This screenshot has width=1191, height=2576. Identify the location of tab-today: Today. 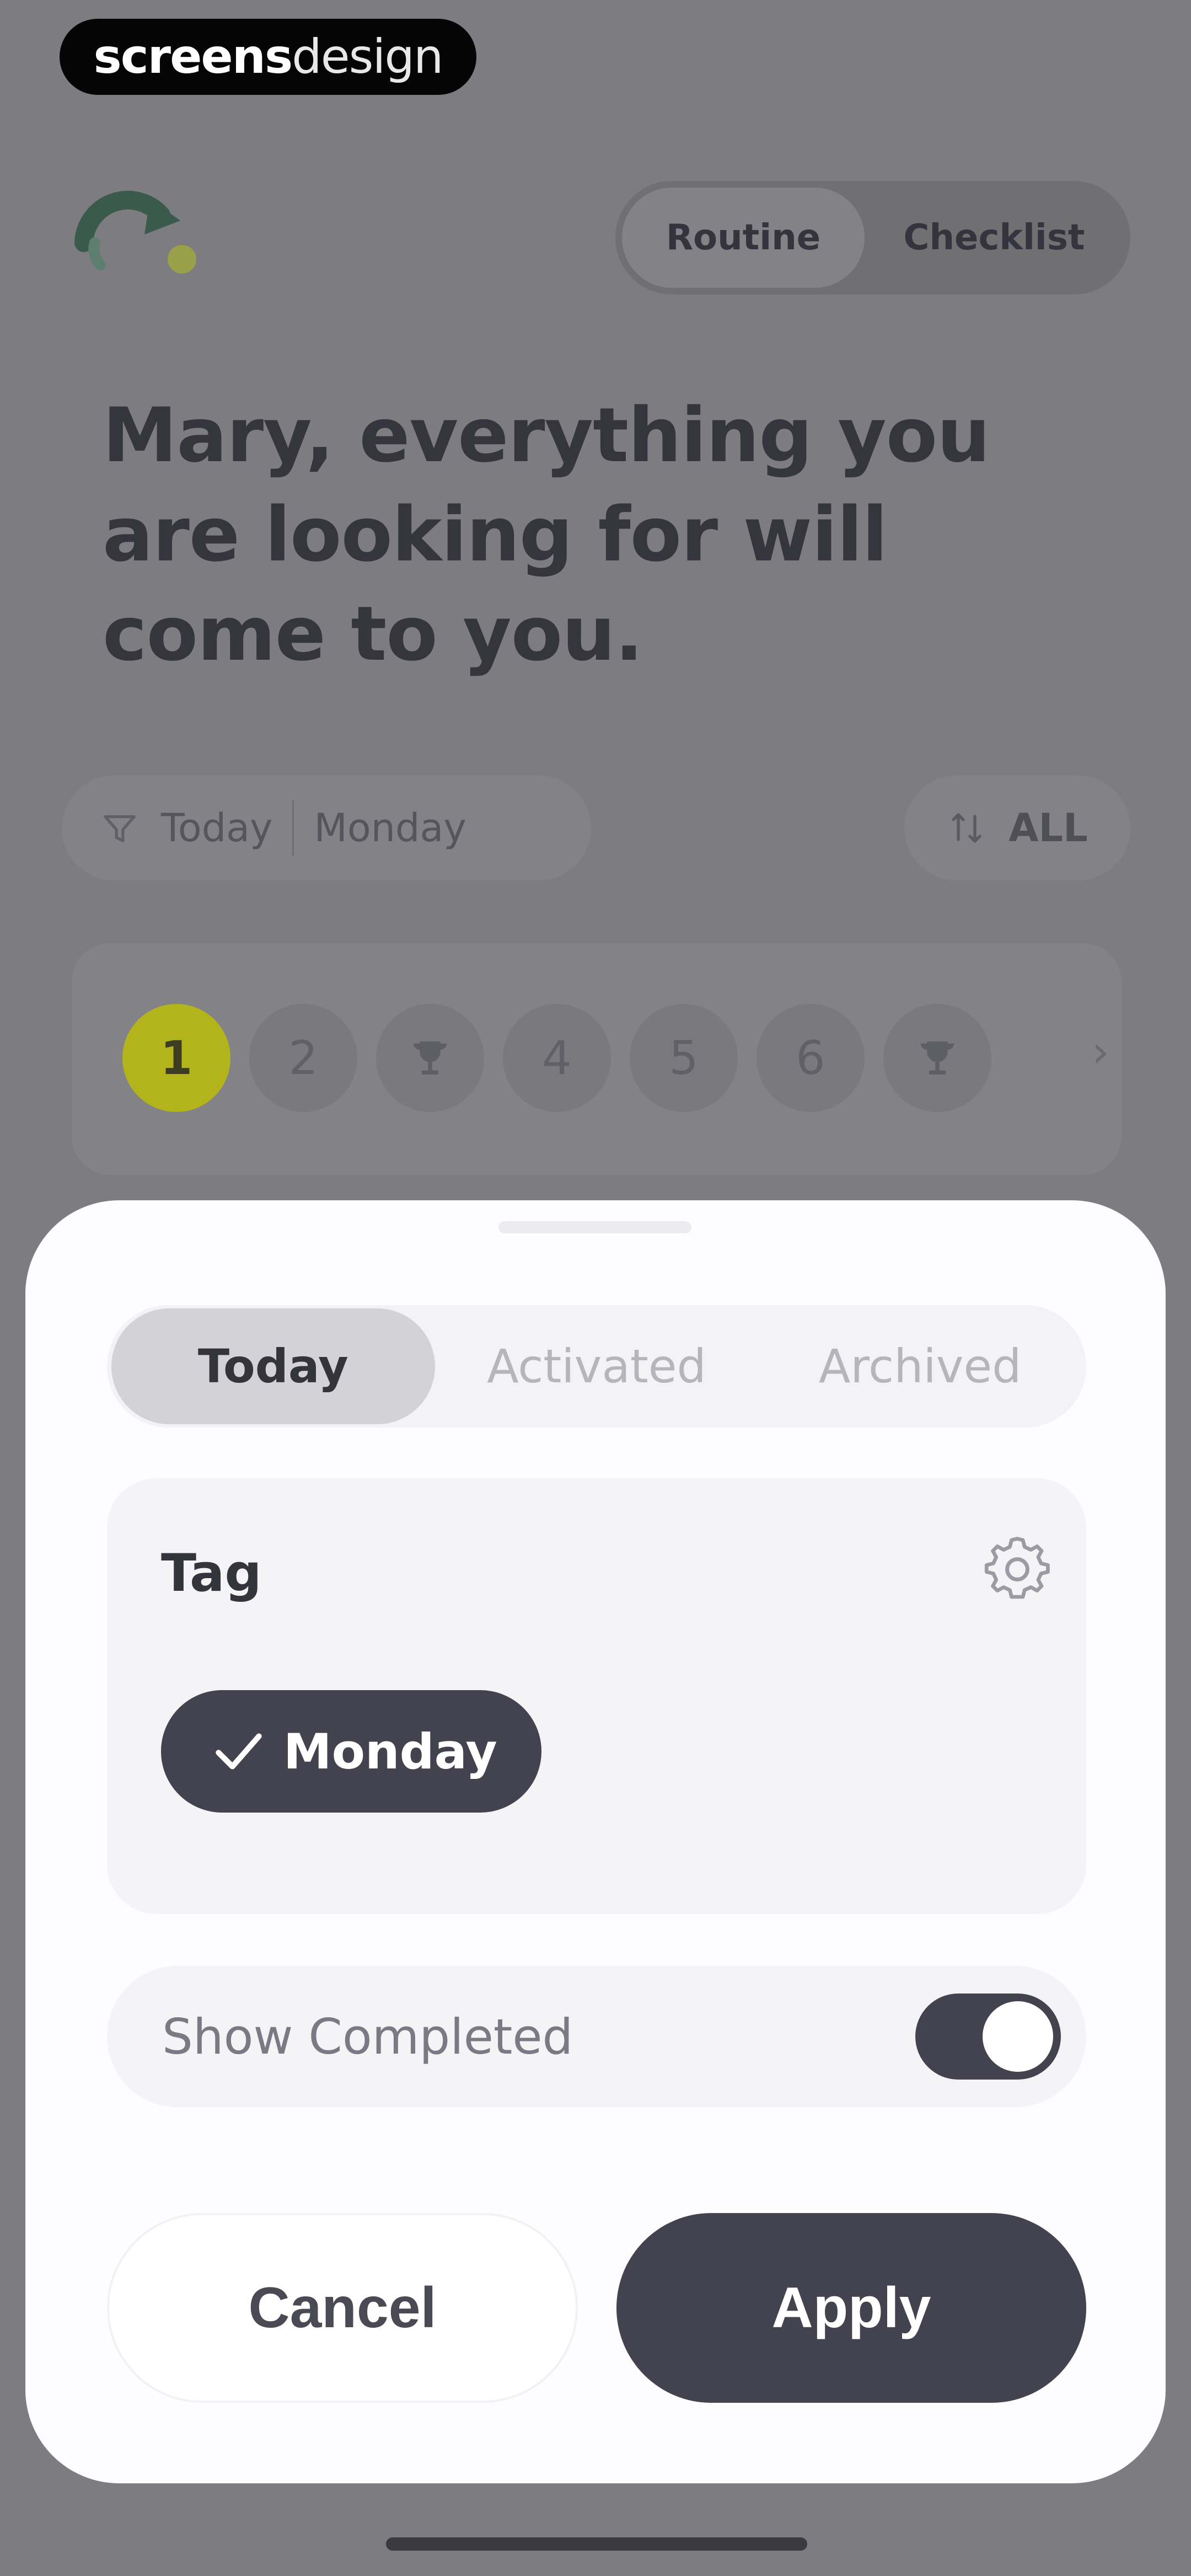
(273, 1366).